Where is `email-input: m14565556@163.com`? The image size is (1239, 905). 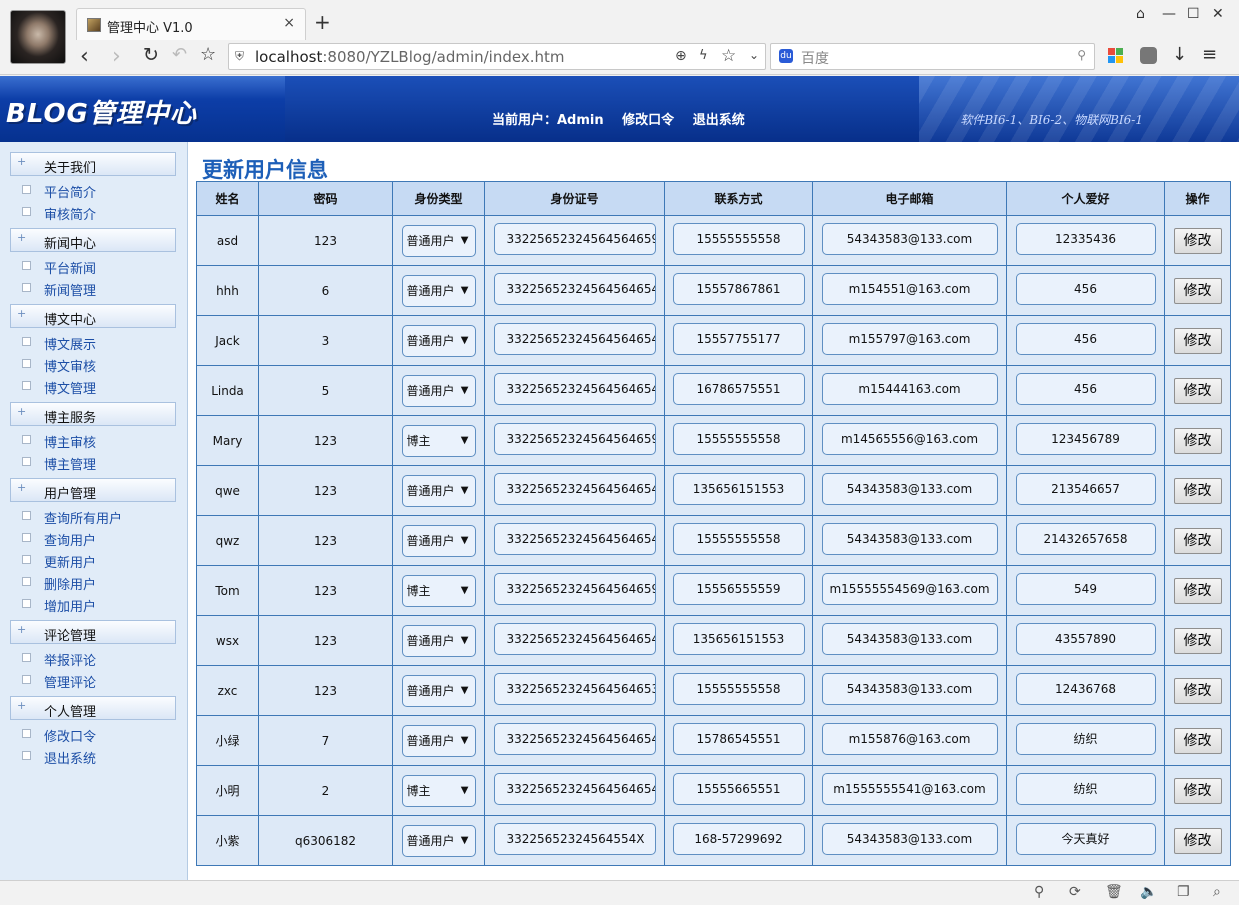 email-input: m14565556@163.com is located at coordinates (909, 439).